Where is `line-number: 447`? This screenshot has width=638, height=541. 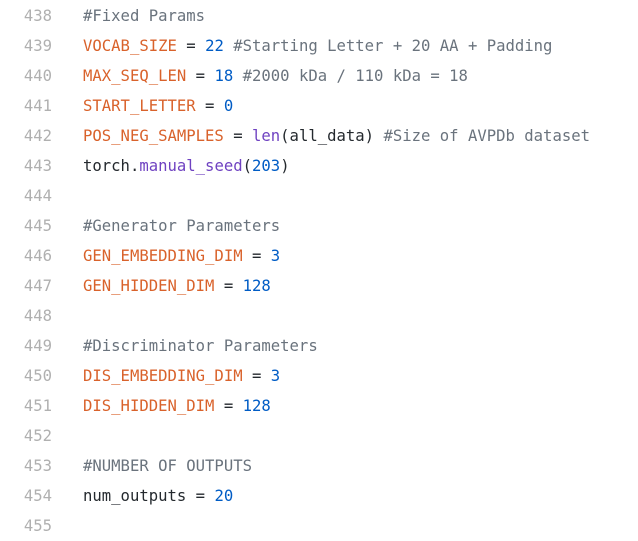
line-number: 447 is located at coordinates (37, 286).